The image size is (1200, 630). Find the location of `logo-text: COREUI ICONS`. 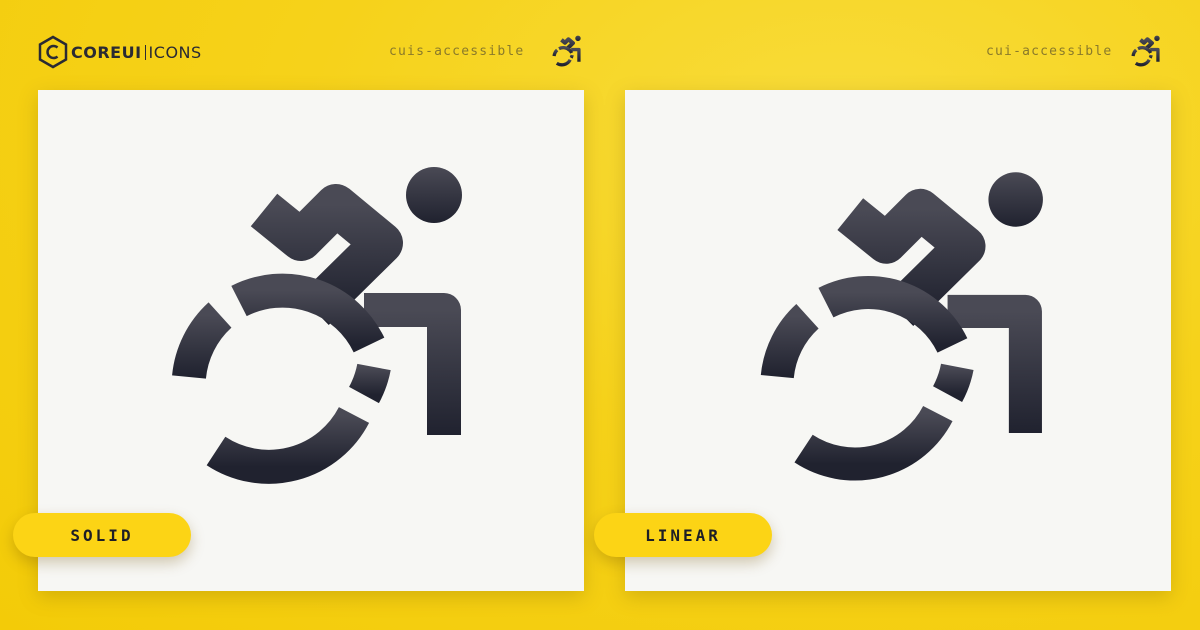

logo-text: COREUI ICONS is located at coordinates (136, 52).